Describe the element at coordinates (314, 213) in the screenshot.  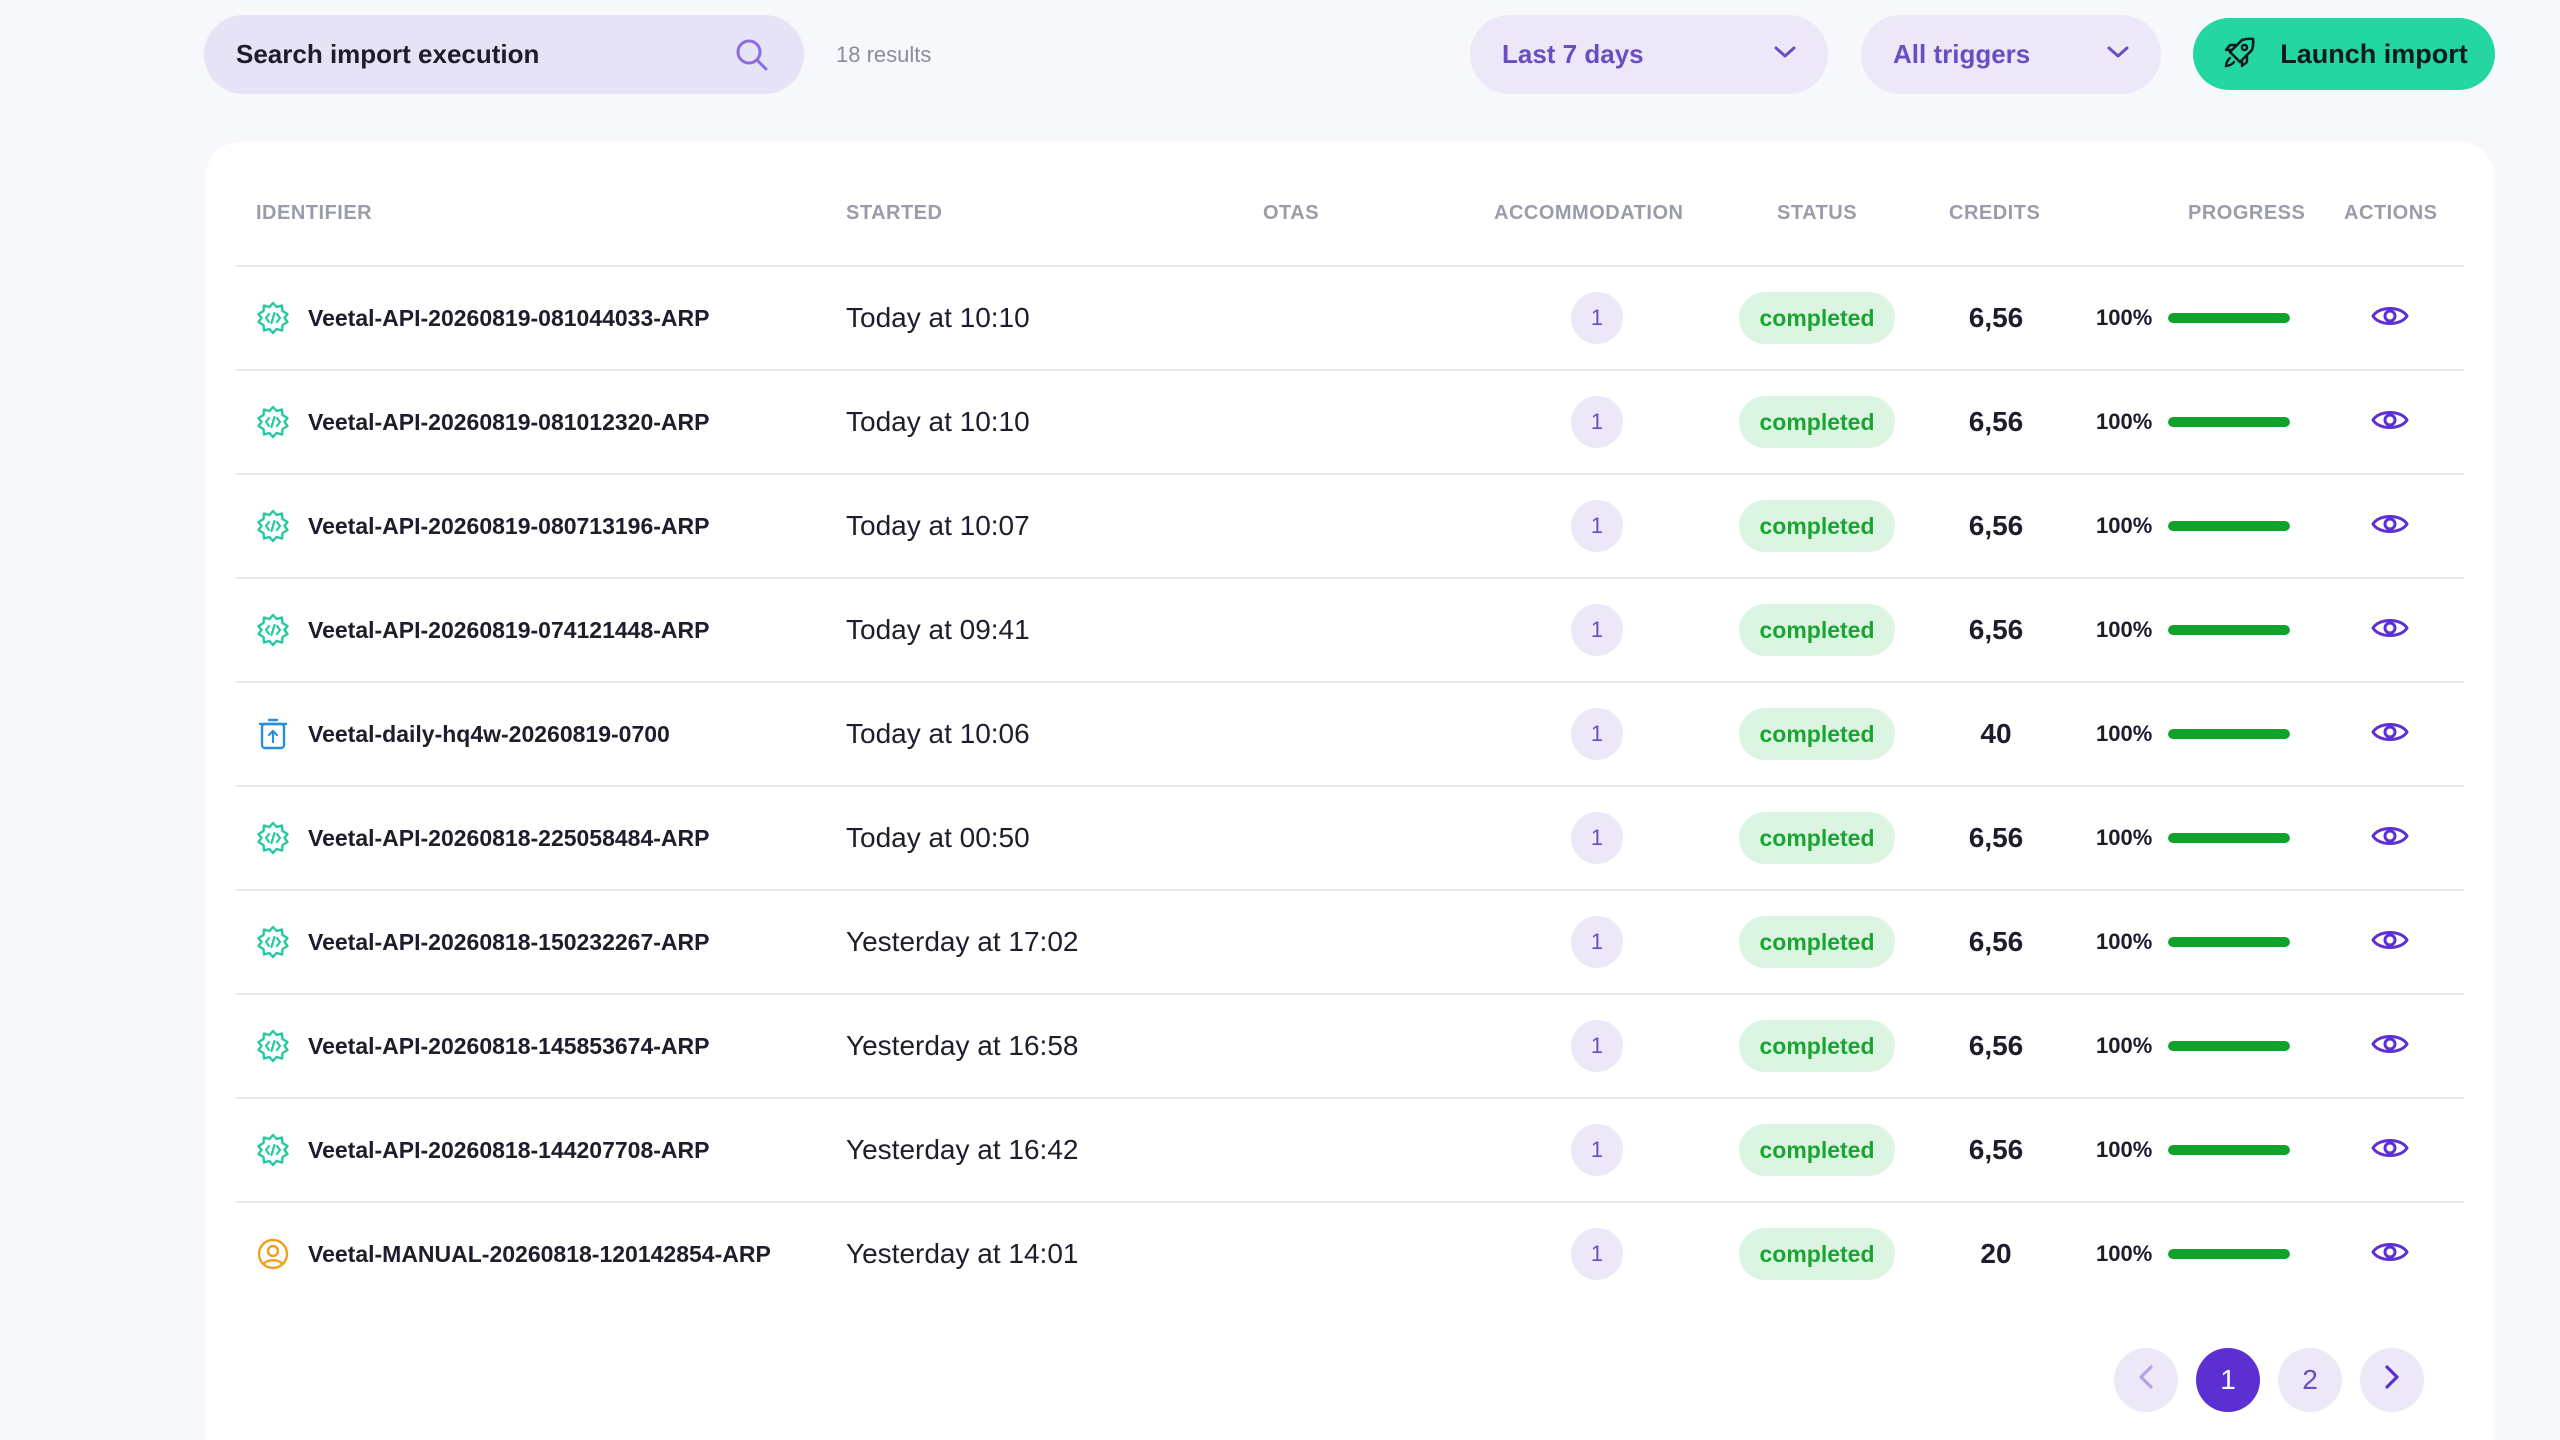
I see `column-header-identifier: IDENTIFIER` at that location.